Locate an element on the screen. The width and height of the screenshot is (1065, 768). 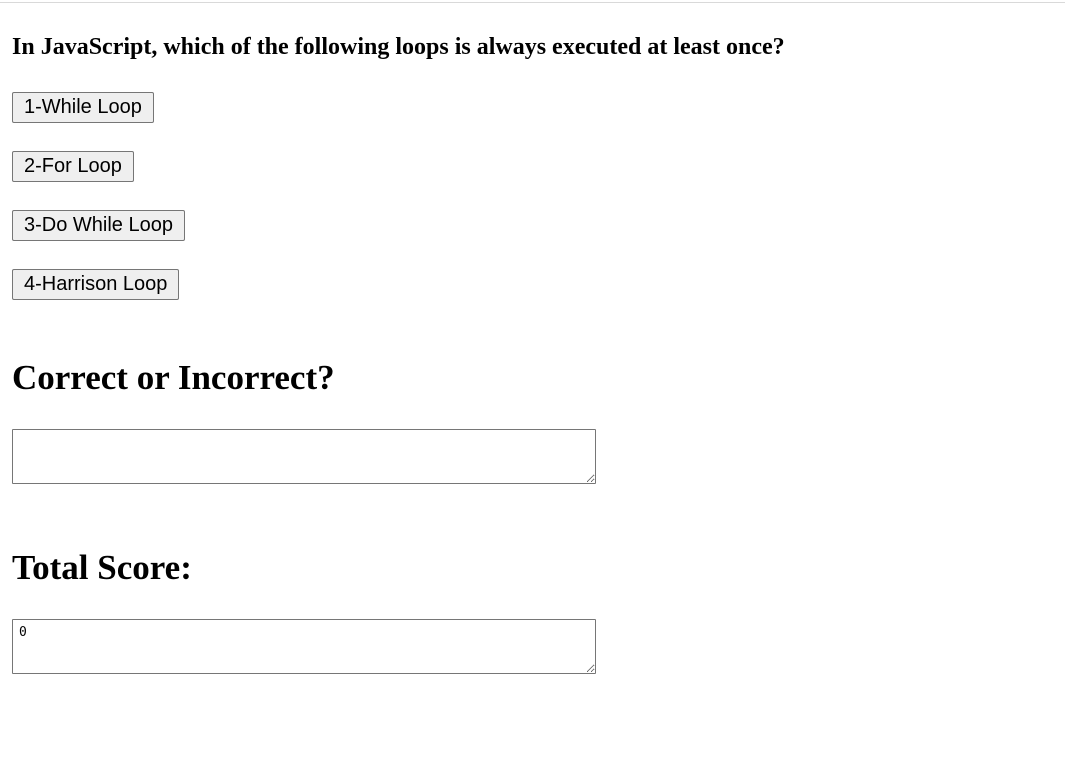
answer-button-while-loop: 1-While Loop is located at coordinates (83, 107).